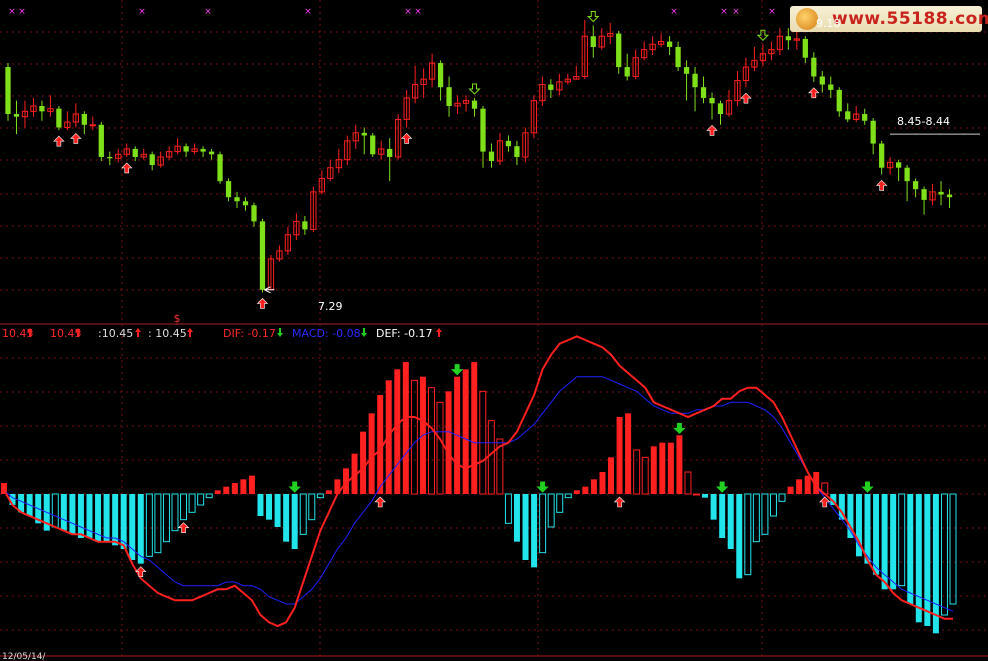 The width and height of the screenshot is (988, 661). I want to click on dif-label: DIF: -0.17, so click(249, 333).